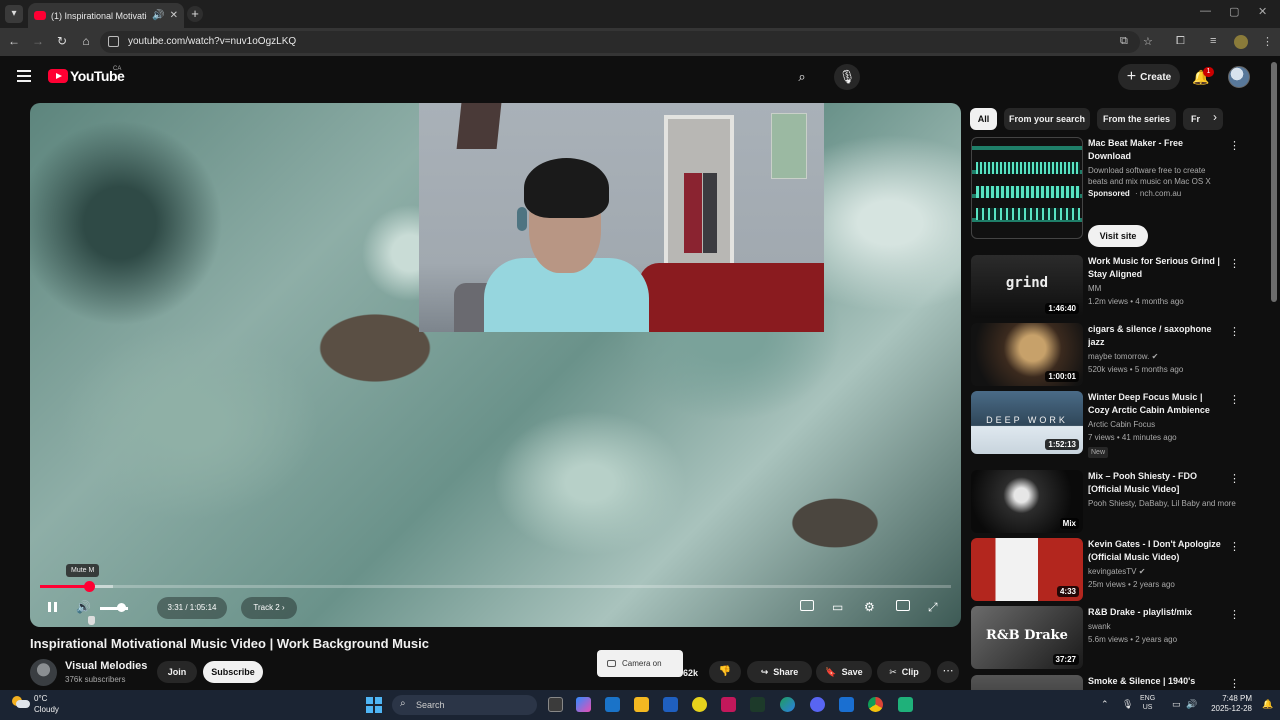 The height and width of the screenshot is (720, 1280). I want to click on volume-icon: 🔊, so click(83, 607).